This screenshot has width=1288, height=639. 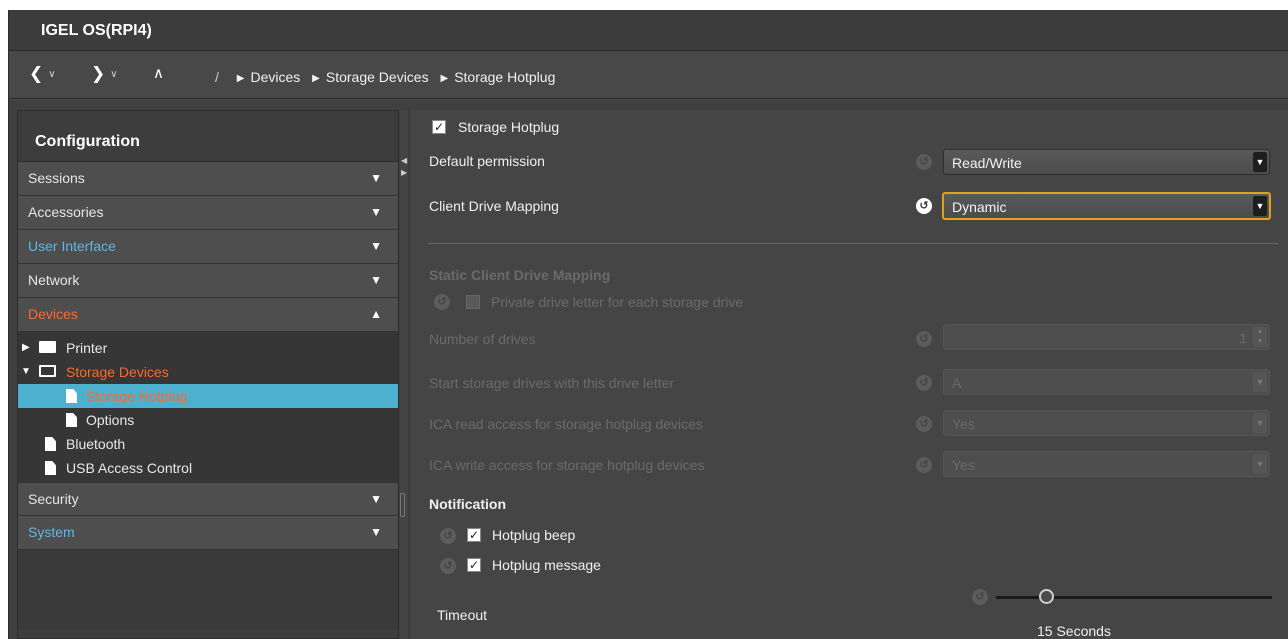 What do you see at coordinates (546, 565) in the screenshot?
I see `hotplug-message-label: Hotplug message` at bounding box center [546, 565].